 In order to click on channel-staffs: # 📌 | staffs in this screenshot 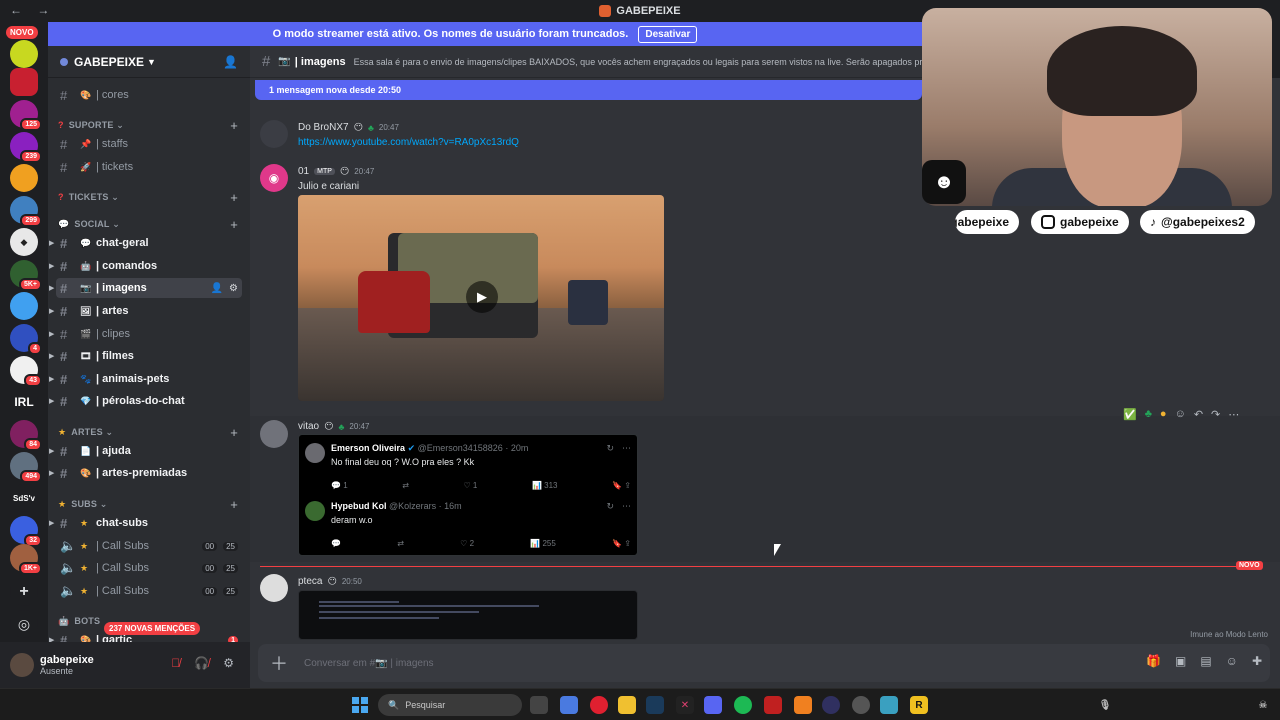, I will do `click(149, 144)`.